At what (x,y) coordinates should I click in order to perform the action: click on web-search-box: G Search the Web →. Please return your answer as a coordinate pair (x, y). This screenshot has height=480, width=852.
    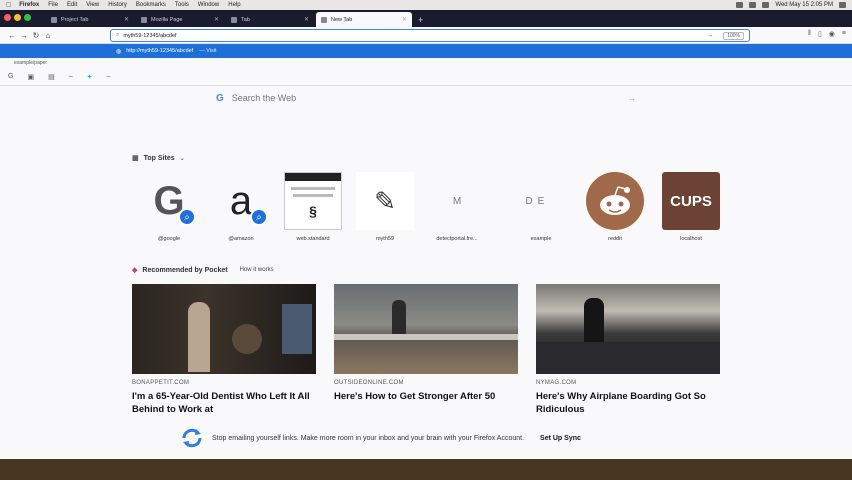
    Looking at the image, I should click on (426, 98).